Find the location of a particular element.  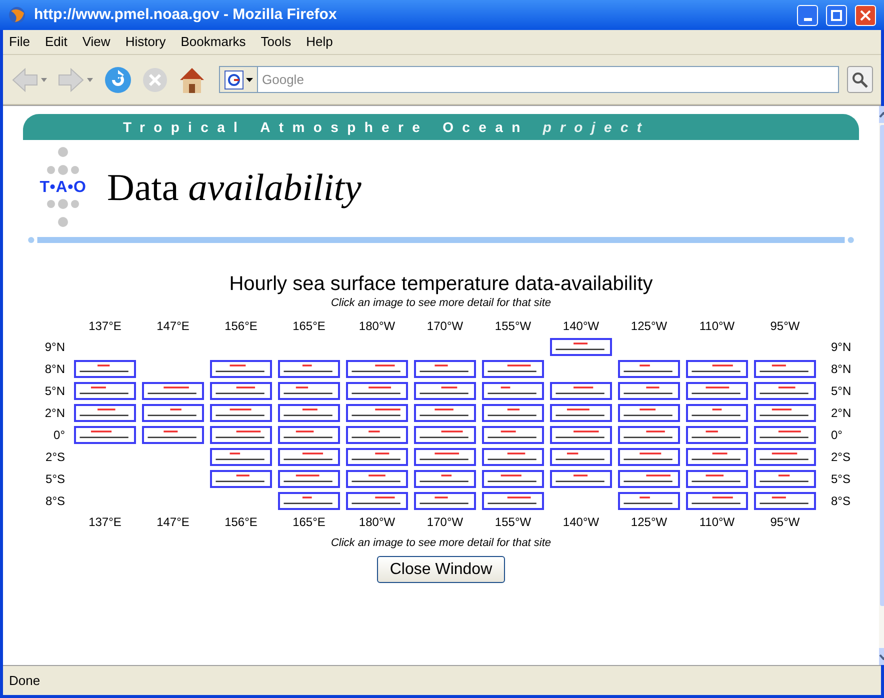

search-engine-button is located at coordinates (239, 79).